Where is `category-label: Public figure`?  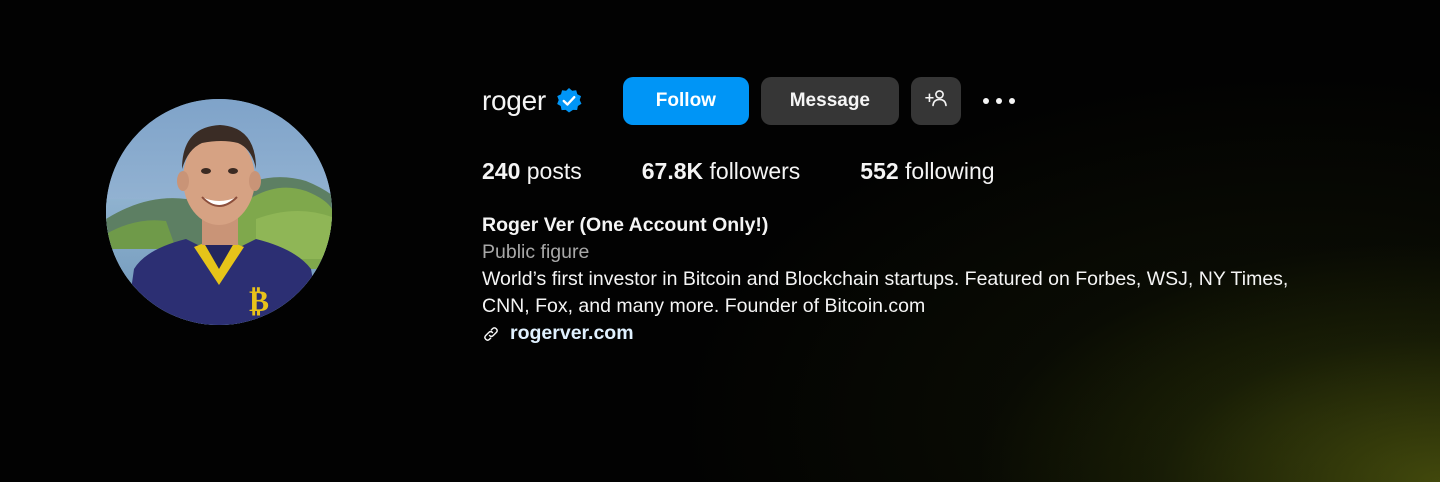
category-label: Public figure is located at coordinates (536, 252).